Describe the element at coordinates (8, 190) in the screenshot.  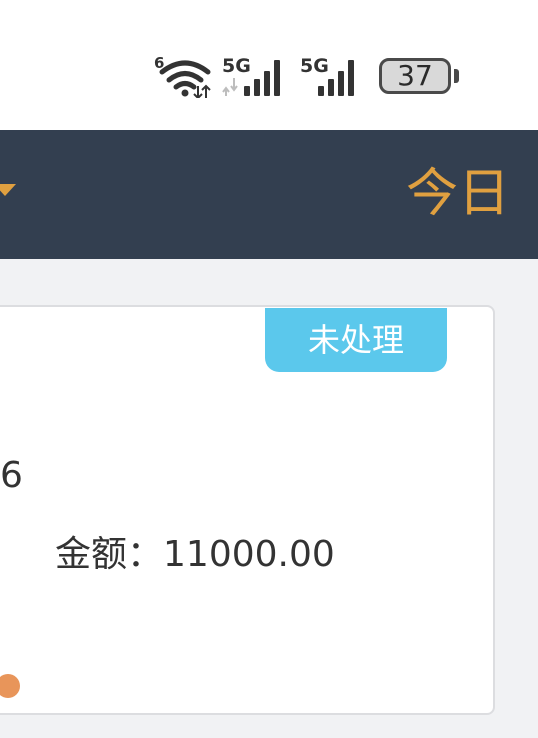
I see `dropdown-arrow-icon` at that location.